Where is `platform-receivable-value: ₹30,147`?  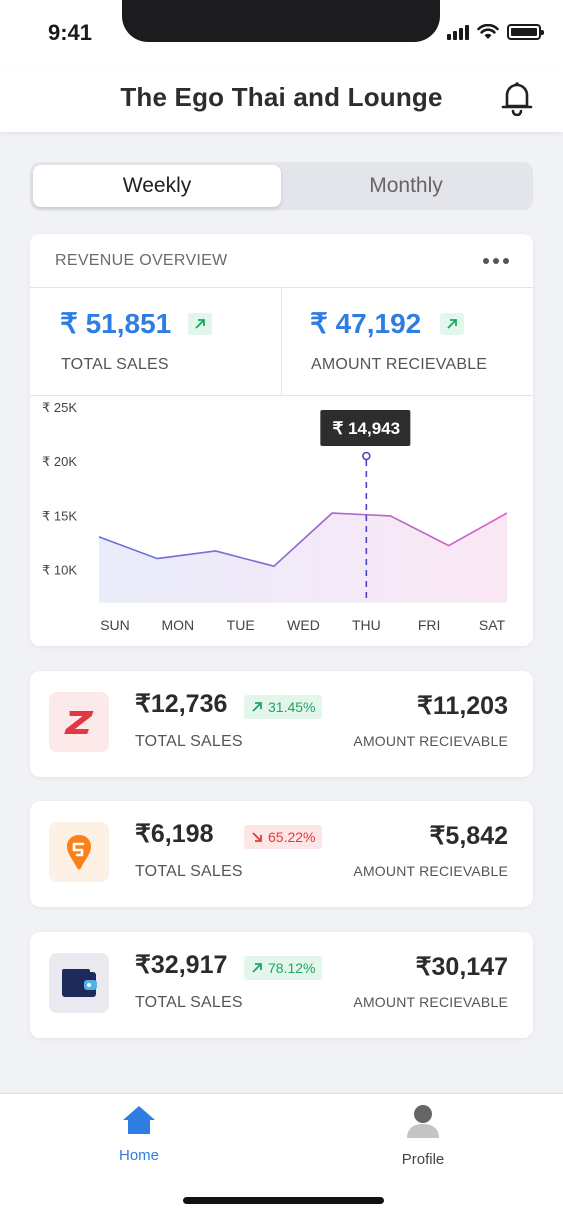 platform-receivable-value: ₹30,147 is located at coordinates (461, 967).